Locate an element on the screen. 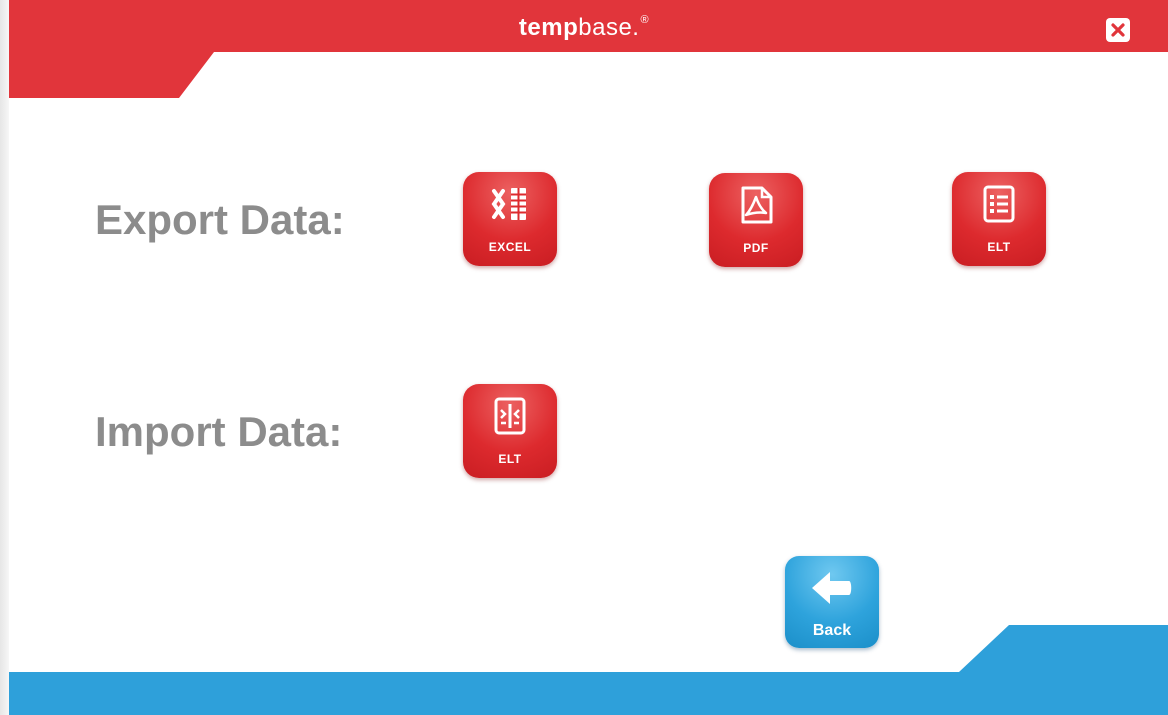 The width and height of the screenshot is (1168, 715). brand-registered-mark: ® is located at coordinates (645, 20).